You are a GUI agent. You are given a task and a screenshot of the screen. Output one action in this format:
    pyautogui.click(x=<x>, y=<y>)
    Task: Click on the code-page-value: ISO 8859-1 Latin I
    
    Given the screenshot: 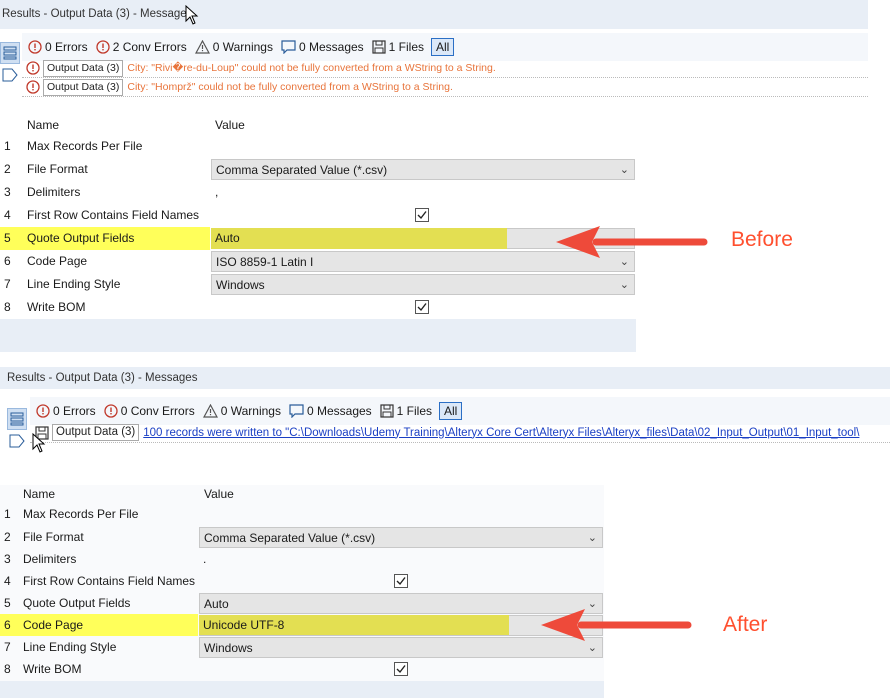 What is the action you would take?
    pyautogui.click(x=265, y=262)
    